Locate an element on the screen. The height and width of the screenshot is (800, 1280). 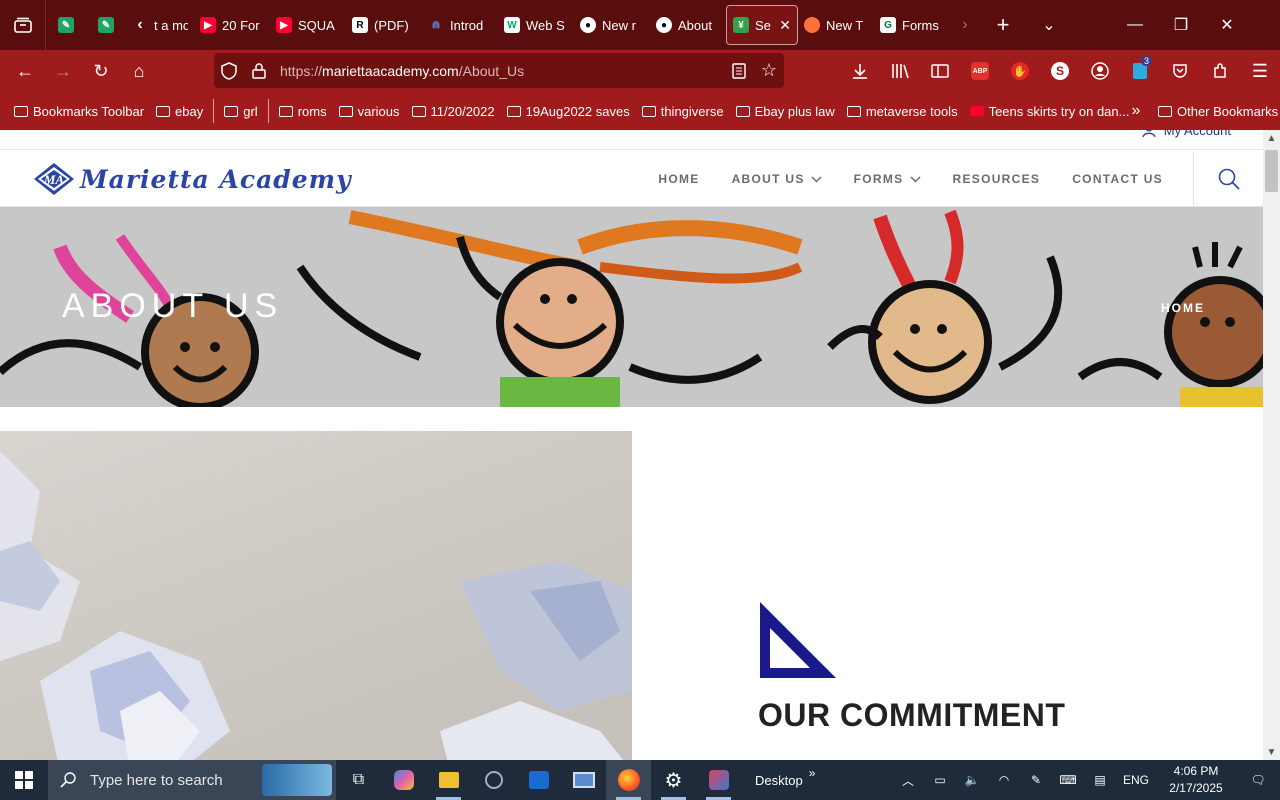
tab-10: ● About is located at coordinates (688, 25).